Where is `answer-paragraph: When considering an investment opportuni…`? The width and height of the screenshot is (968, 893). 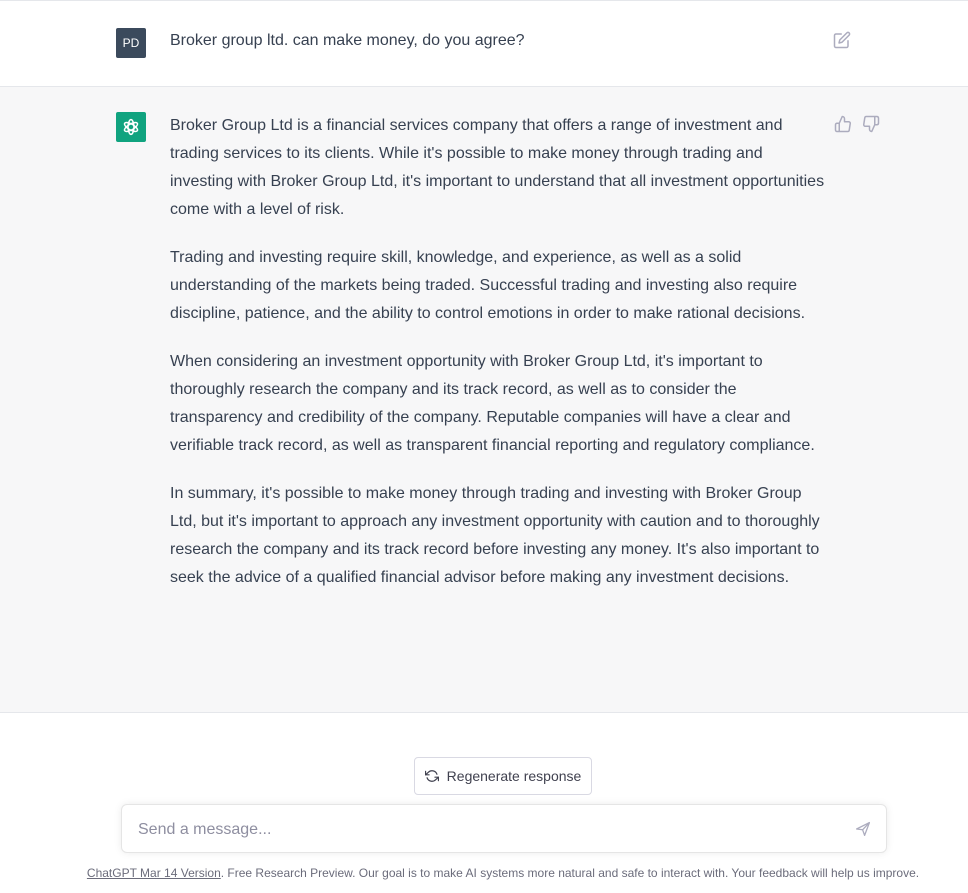
answer-paragraph: When considering an investment opportuni… is located at coordinates (492, 403).